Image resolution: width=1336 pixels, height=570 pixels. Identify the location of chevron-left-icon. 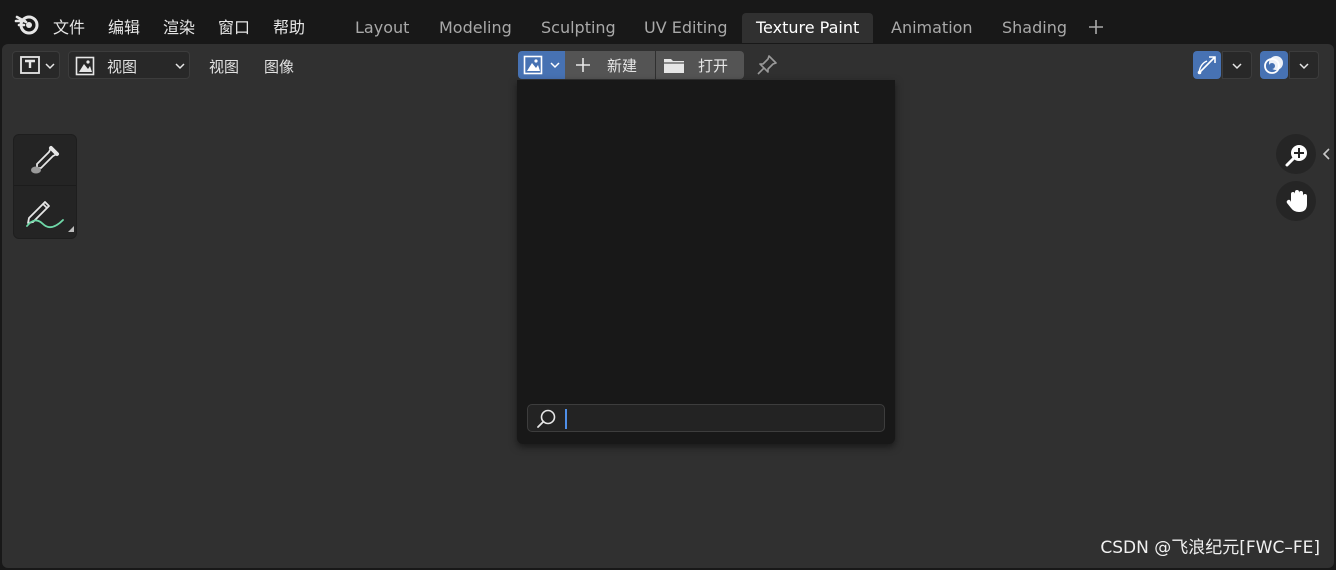
(1326, 154).